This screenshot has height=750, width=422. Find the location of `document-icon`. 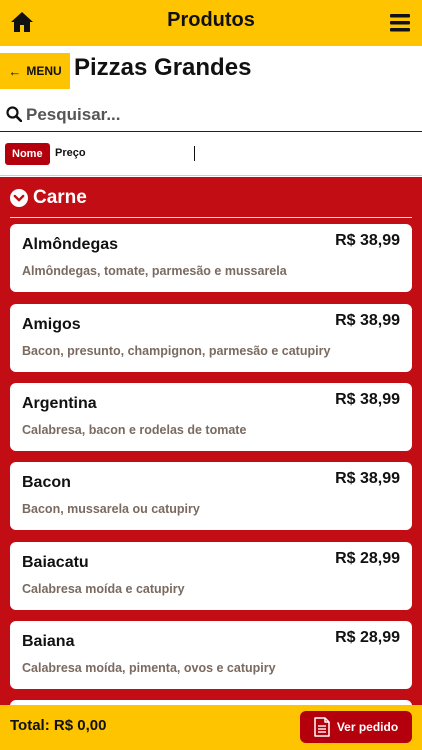

document-icon is located at coordinates (322, 727).